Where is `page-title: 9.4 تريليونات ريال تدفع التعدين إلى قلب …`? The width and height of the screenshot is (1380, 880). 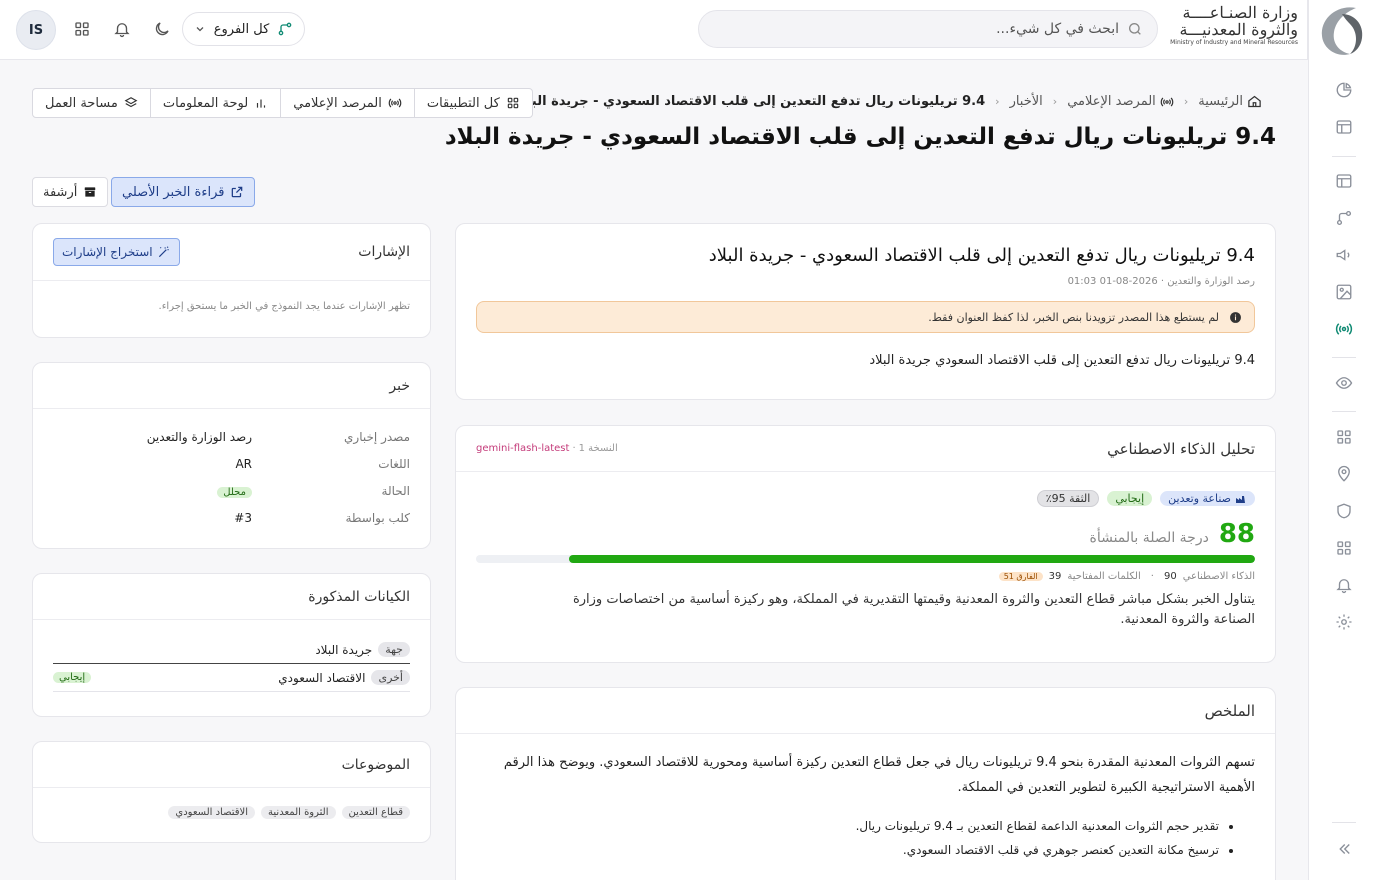
page-title: 9.4 تريليونات ريال تدفع التعدين إلى قلب … is located at coordinates (860, 137).